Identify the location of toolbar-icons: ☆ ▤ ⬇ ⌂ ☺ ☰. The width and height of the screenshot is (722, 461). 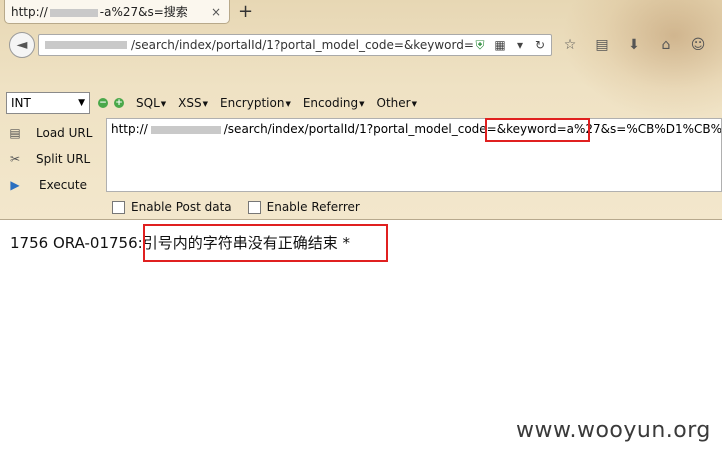
(641, 45).